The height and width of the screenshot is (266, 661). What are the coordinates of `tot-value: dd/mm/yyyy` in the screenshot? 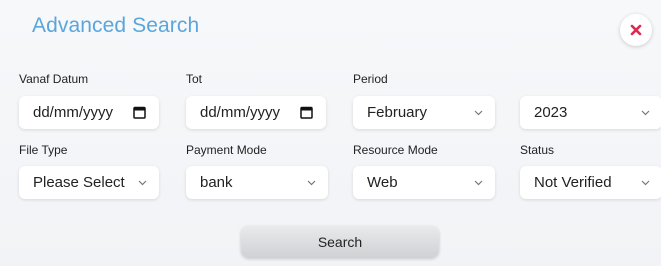 It's located at (240, 112).